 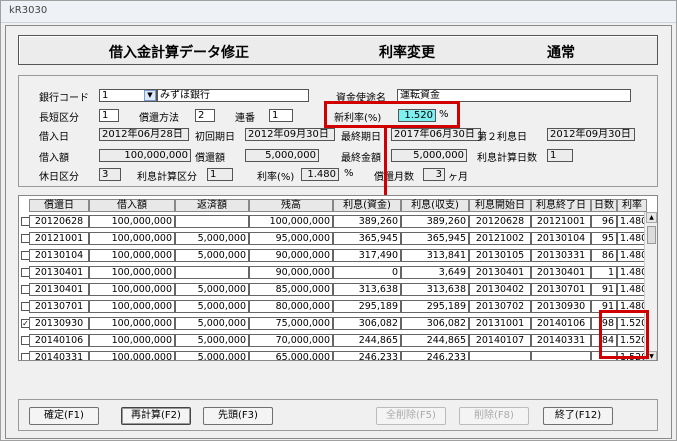 What do you see at coordinates (651, 235) in the screenshot?
I see `scroll-thumb` at bounding box center [651, 235].